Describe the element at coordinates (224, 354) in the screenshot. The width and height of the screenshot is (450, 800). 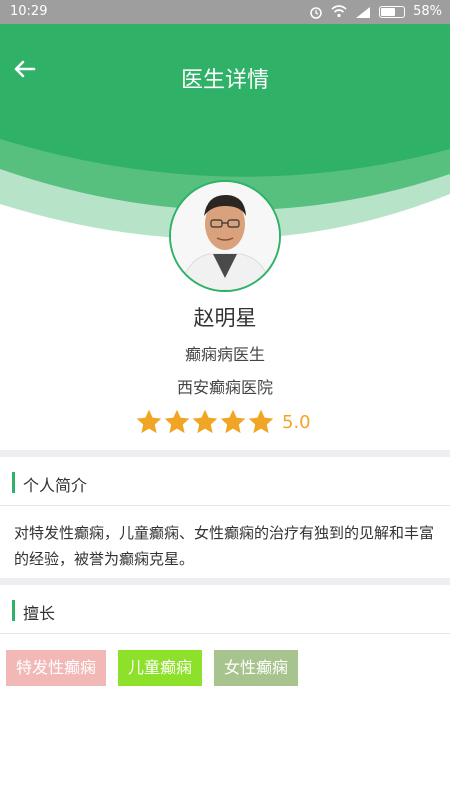
I see `doctor-title: 癫痫病医生` at that location.